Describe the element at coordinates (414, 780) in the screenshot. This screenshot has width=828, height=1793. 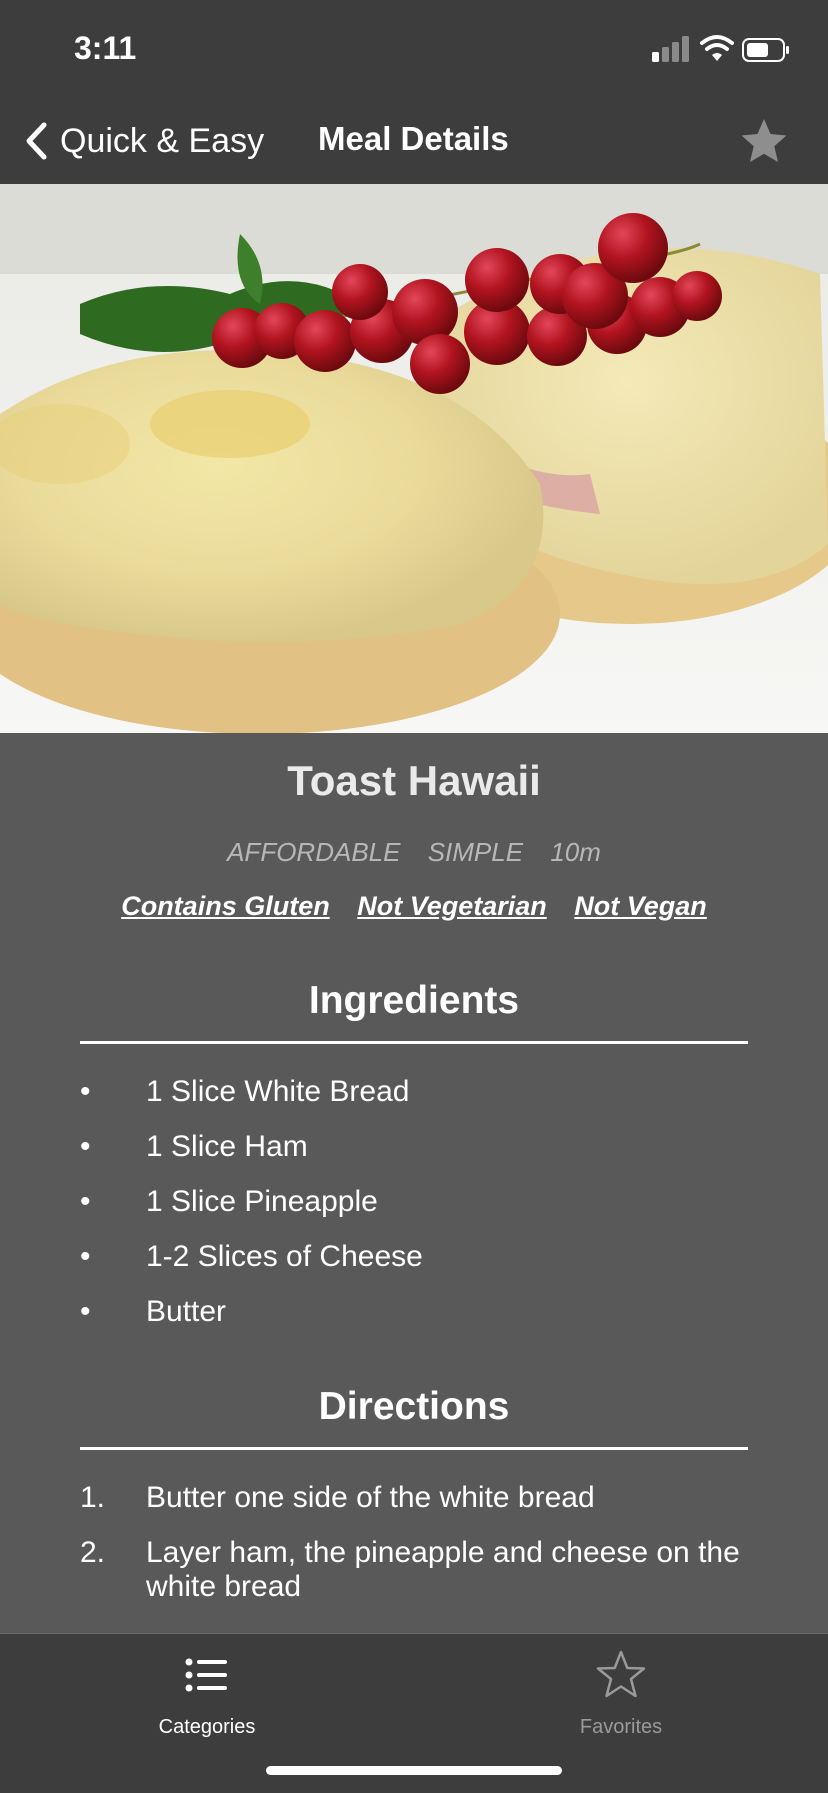
I see `meal-title: Toast Hawaii` at that location.